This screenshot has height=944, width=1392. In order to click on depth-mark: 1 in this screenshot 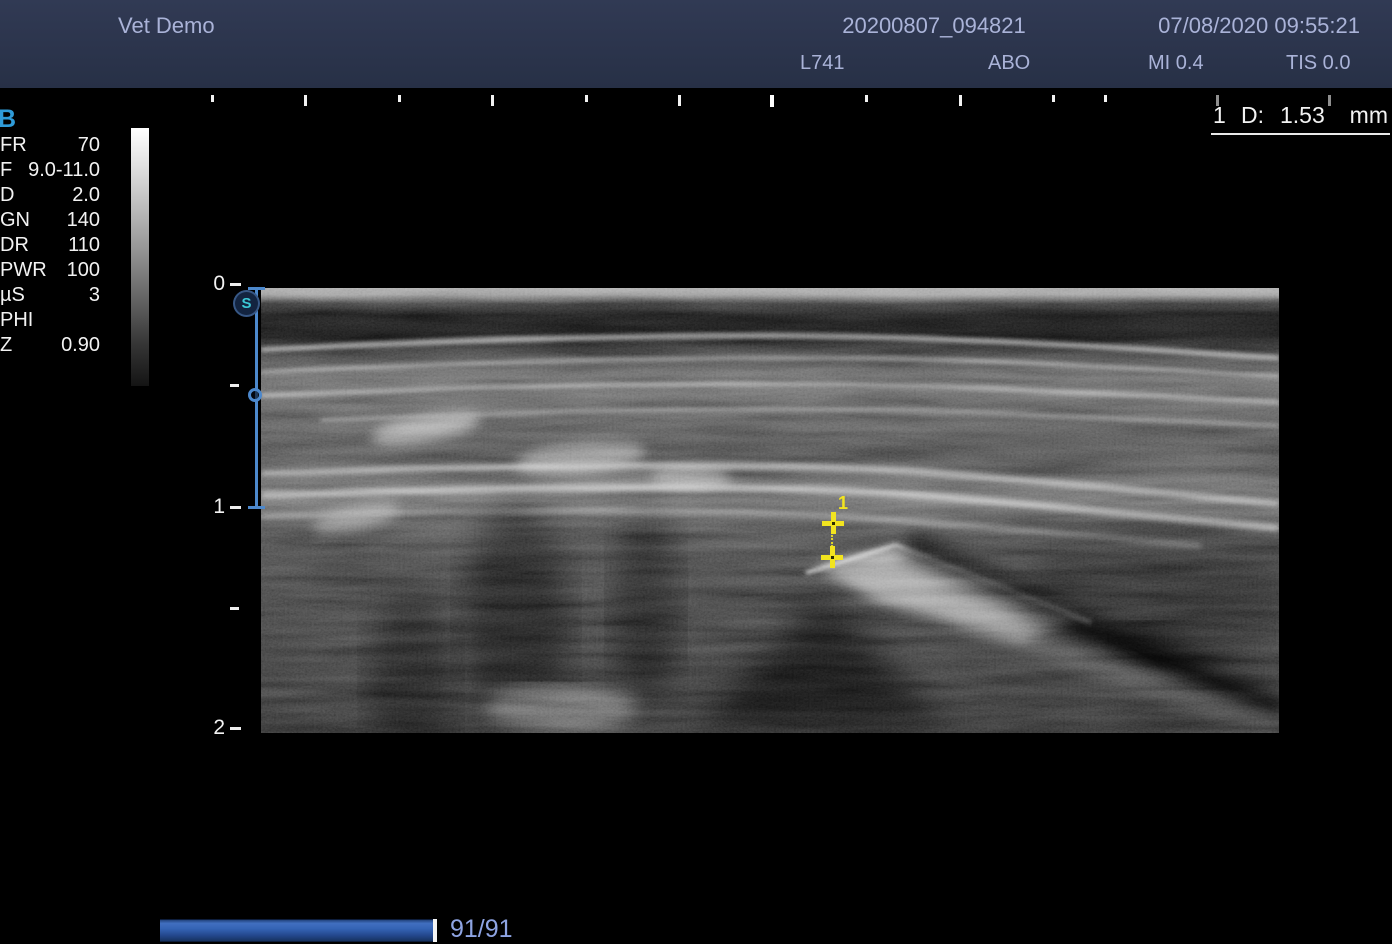, I will do `click(222, 507)`.